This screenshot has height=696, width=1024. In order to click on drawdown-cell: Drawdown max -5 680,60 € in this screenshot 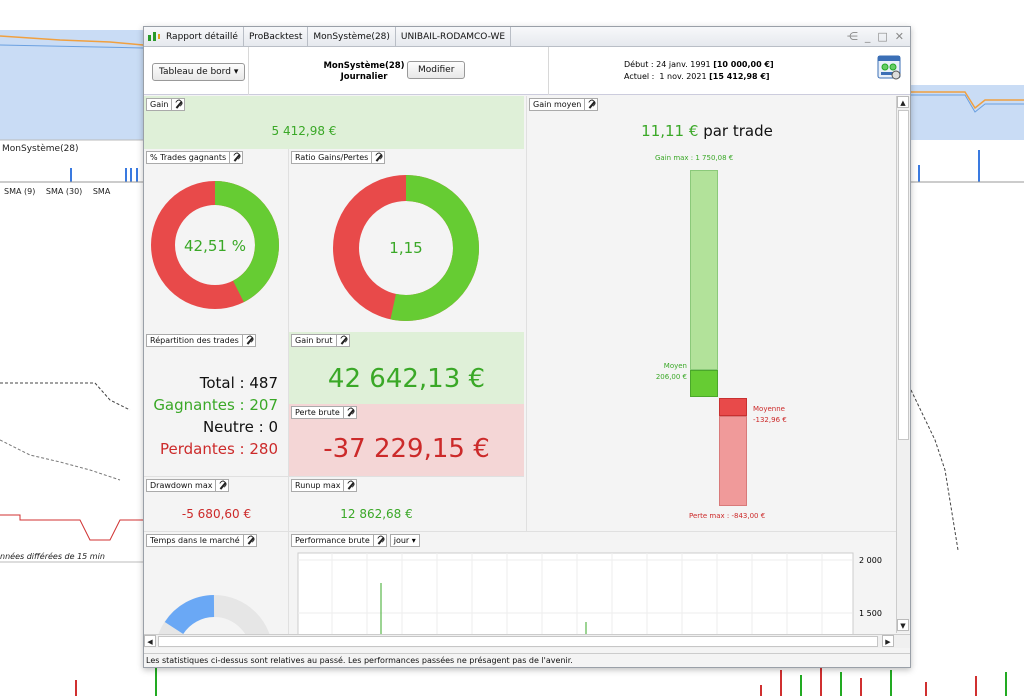, I will do `click(216, 503)`.